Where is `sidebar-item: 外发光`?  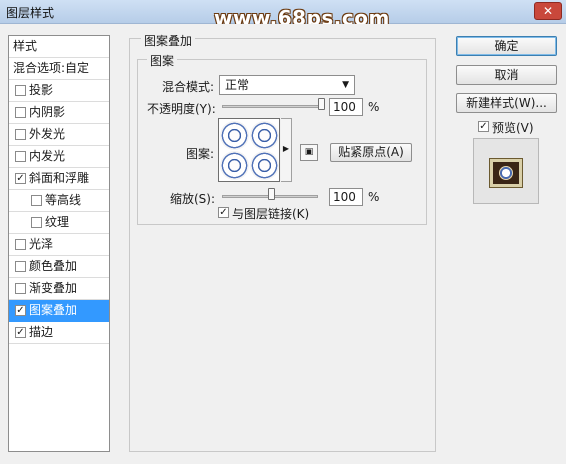
sidebar-item: 外发光 is located at coordinates (59, 135).